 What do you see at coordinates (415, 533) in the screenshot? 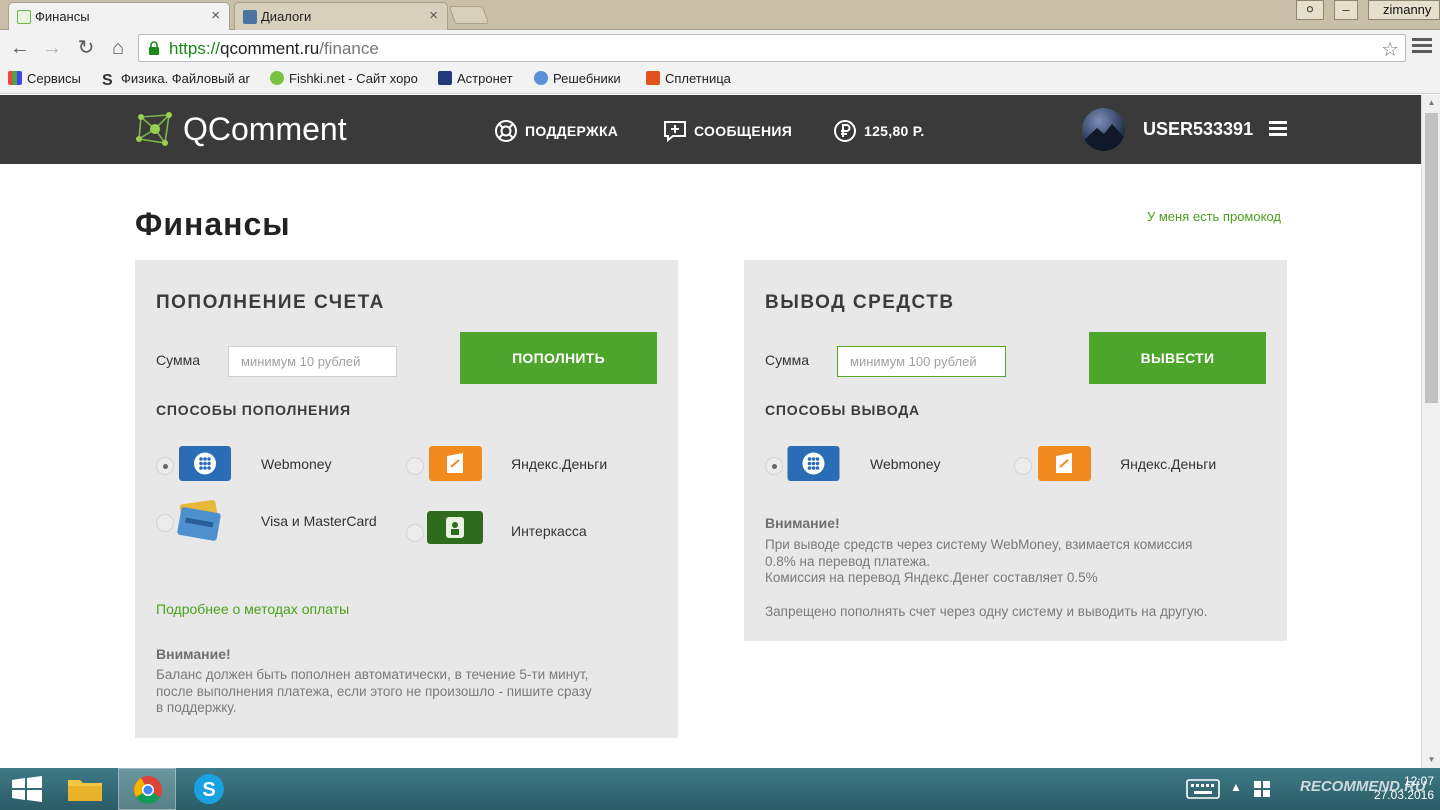
I see `radio-interkassa` at bounding box center [415, 533].